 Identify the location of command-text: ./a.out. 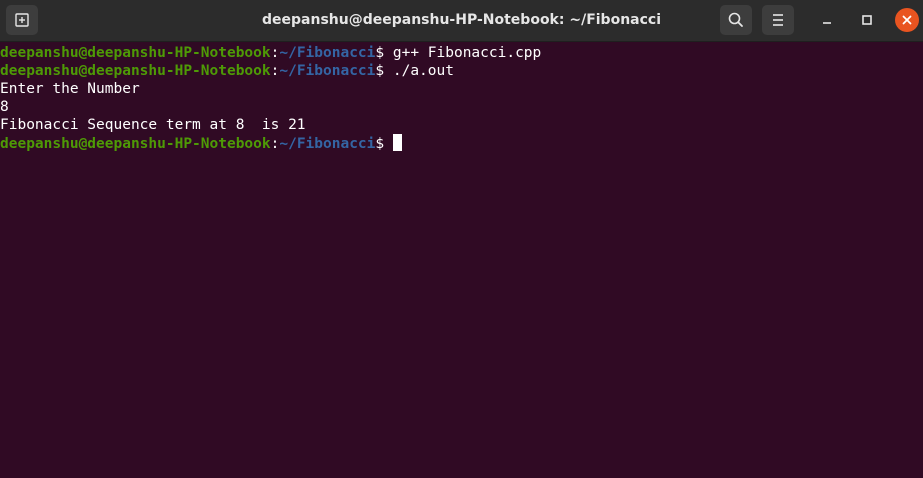
(423, 71).